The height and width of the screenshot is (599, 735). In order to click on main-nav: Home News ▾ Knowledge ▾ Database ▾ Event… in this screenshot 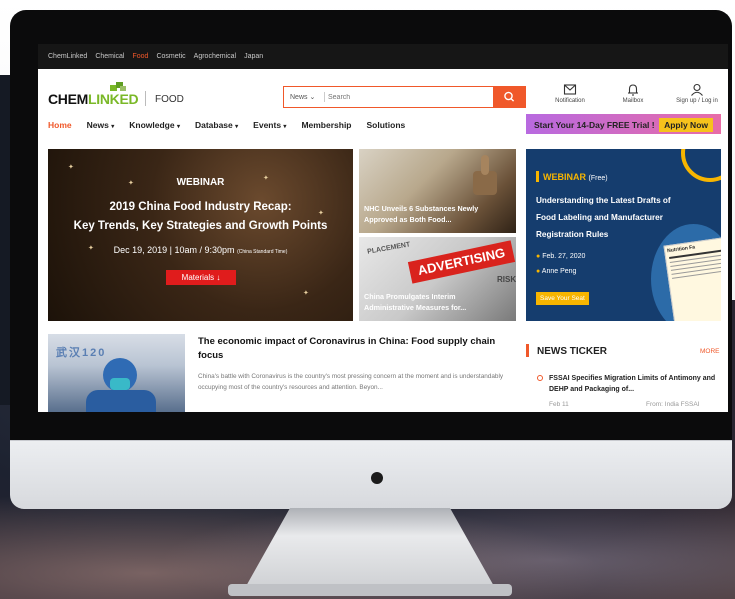, I will do `click(383, 124)`.